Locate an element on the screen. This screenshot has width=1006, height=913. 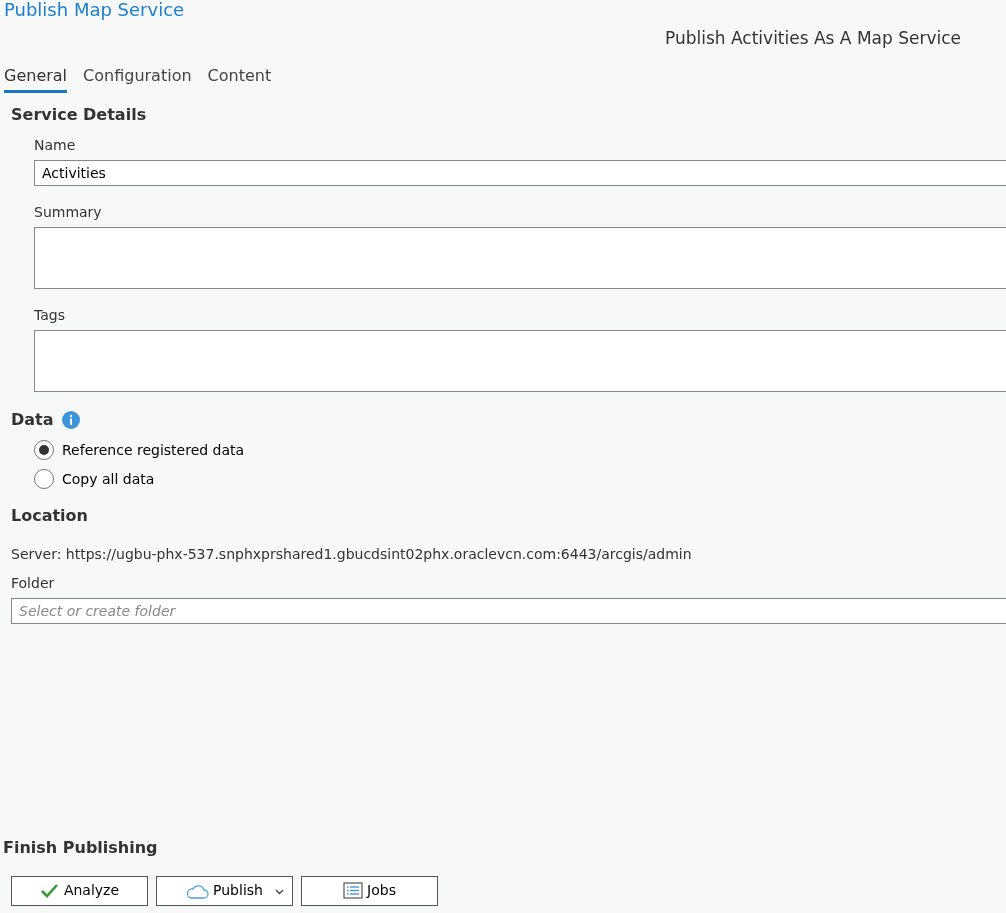
tab: Content is located at coordinates (239, 78).